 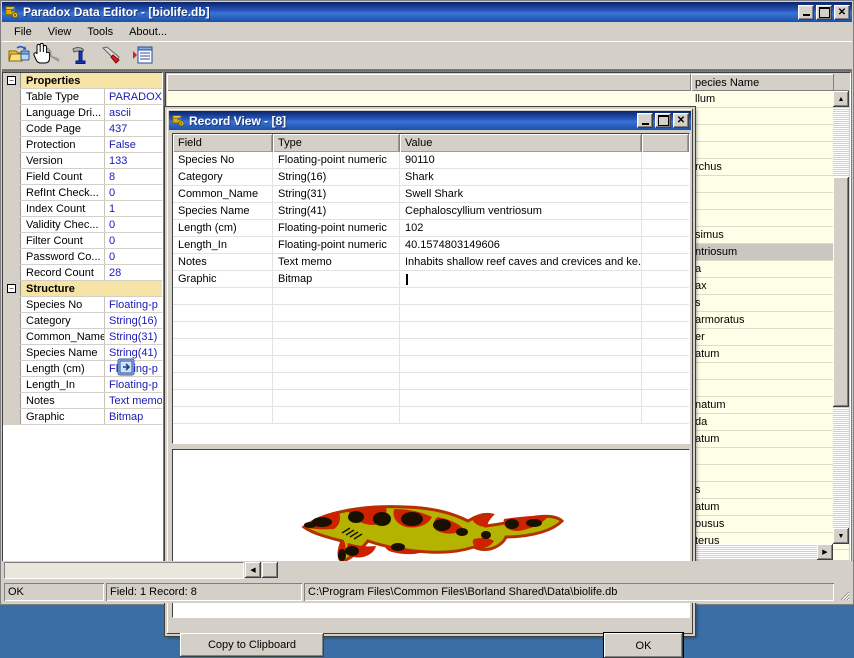 I want to click on record-row: Length (cm) Floating-point numeric 102, so click(x=431, y=228).